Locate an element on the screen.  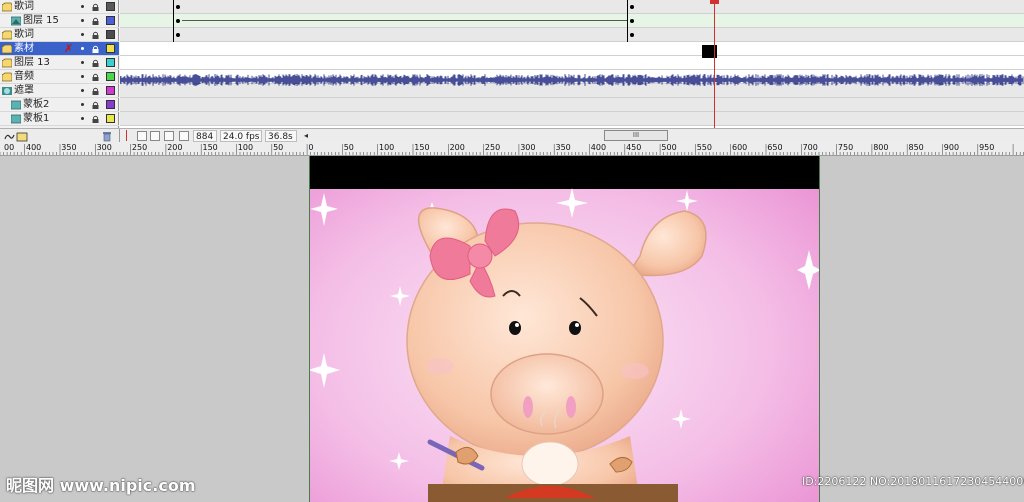
layer-row: 音频 is located at coordinates (59, 77).